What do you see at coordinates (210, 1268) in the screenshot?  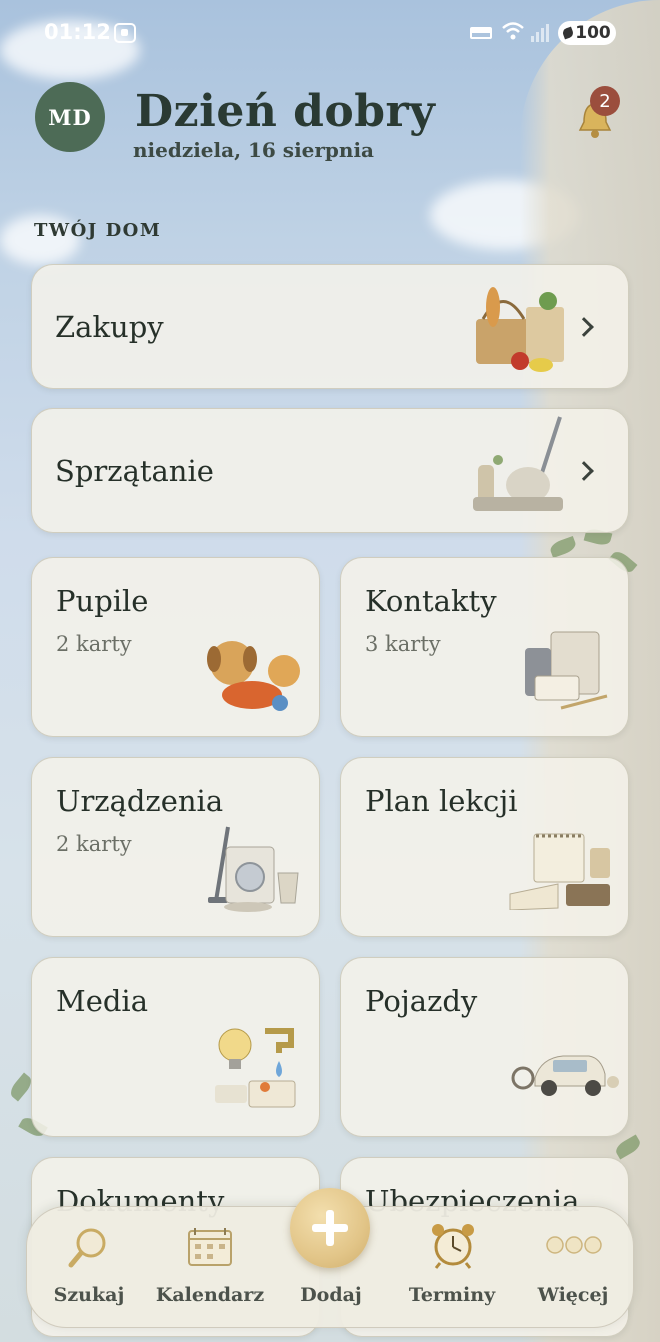 I see `nav-calendar: Kalendarz` at bounding box center [210, 1268].